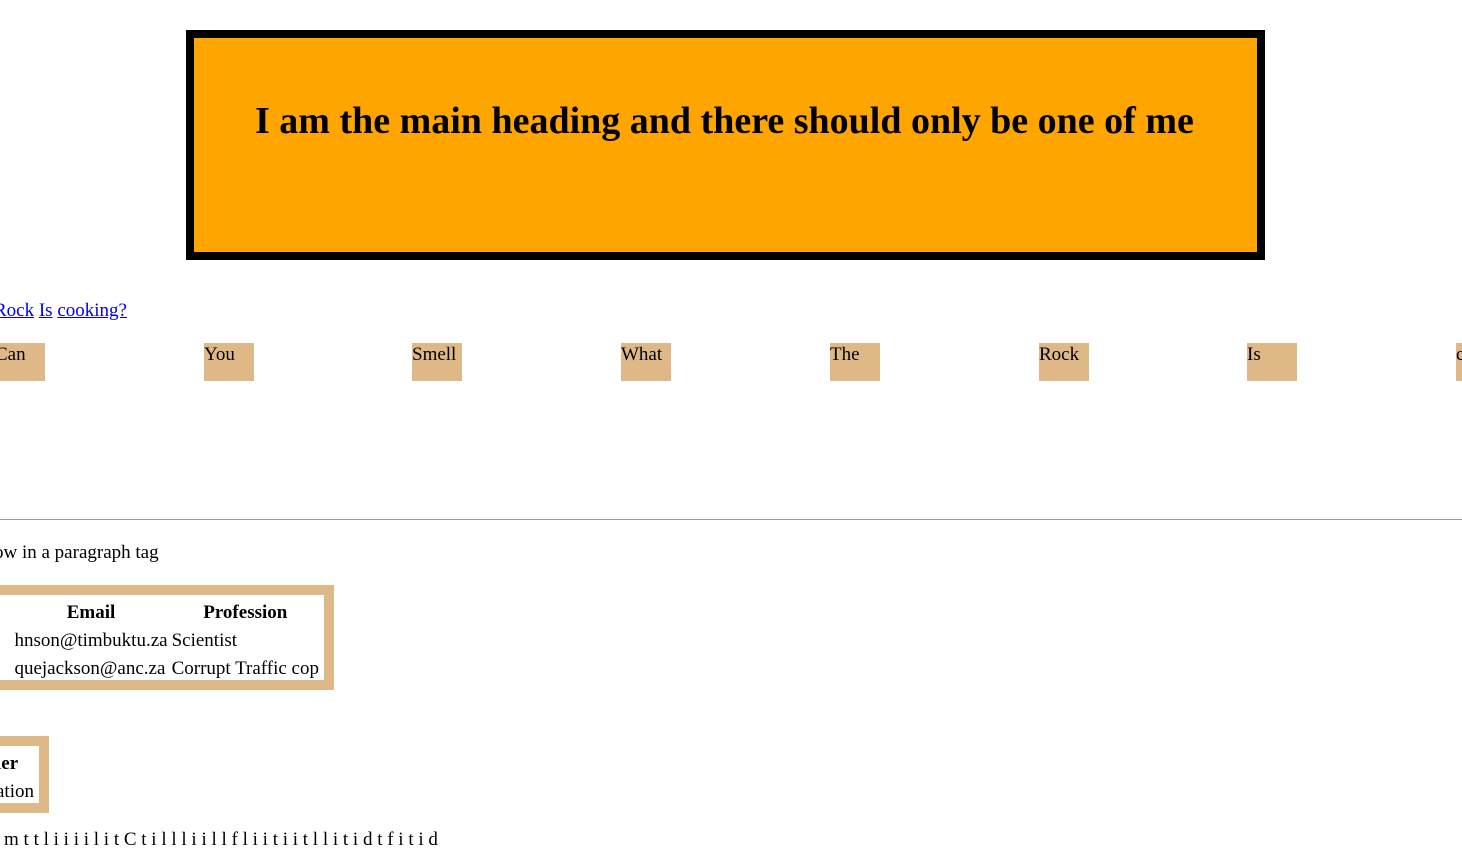 This screenshot has height=852, width=1462. What do you see at coordinates (646, 362) in the screenshot?
I see `word-chip: What` at bounding box center [646, 362].